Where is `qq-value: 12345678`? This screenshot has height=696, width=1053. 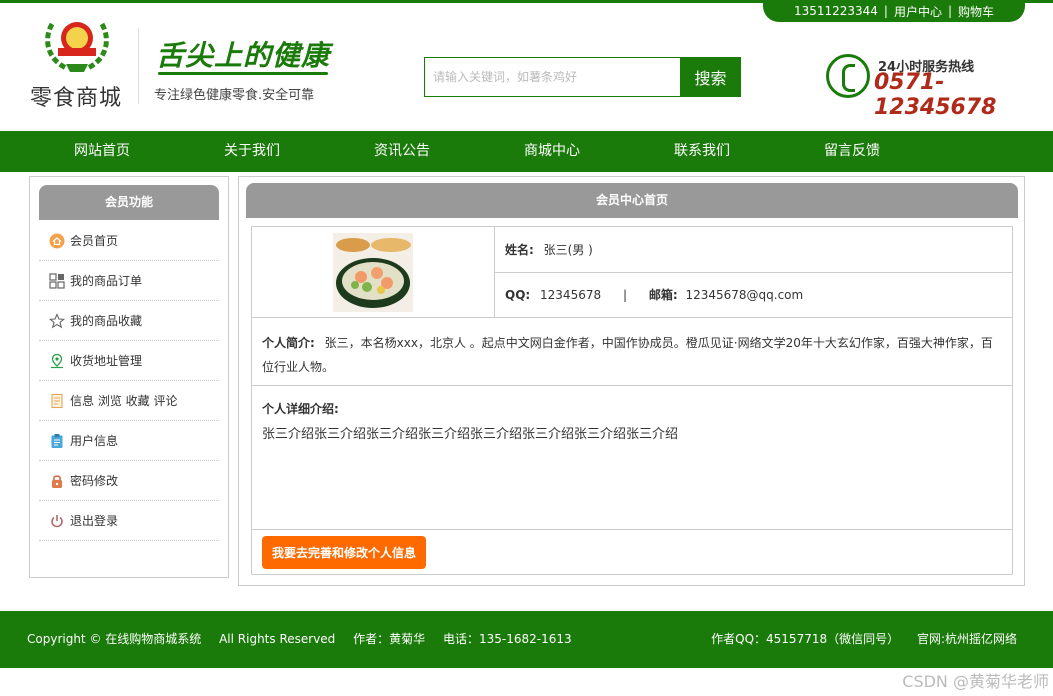 qq-value: 12345678 is located at coordinates (571, 295).